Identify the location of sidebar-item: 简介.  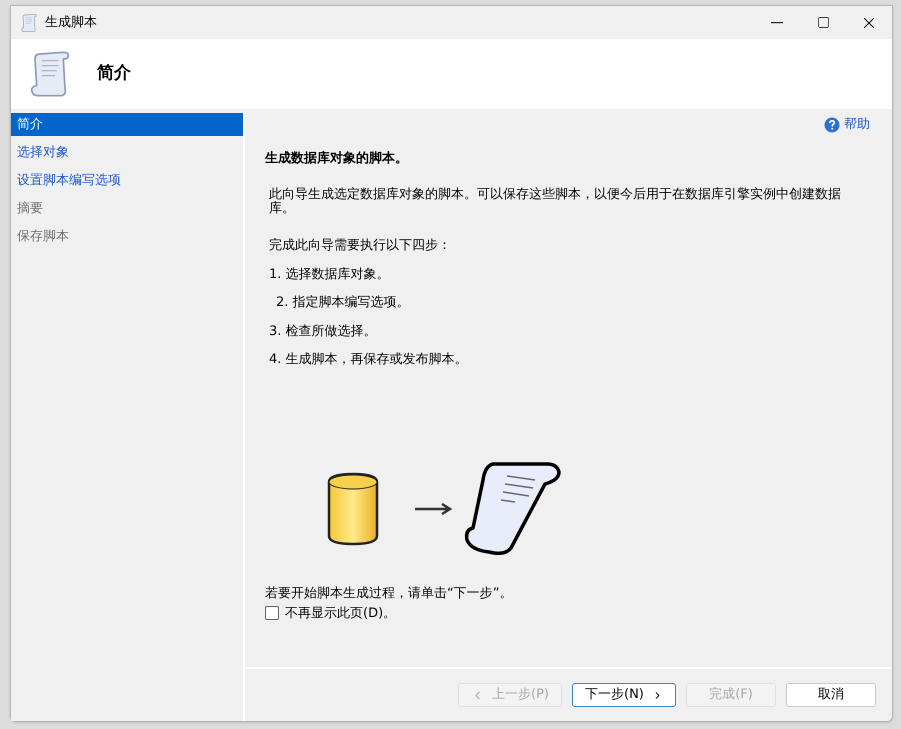
(127, 124).